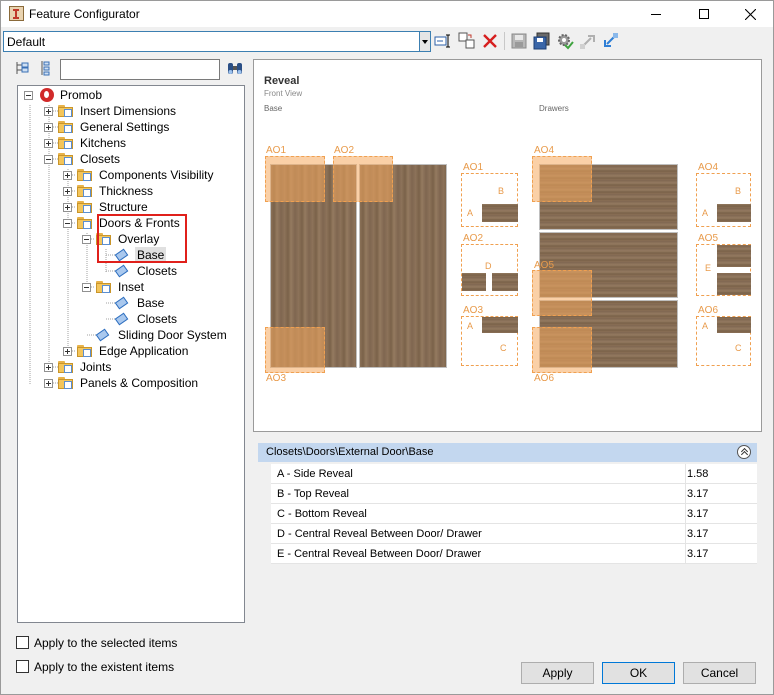 Image resolution: width=774 pixels, height=695 pixels. I want to click on gear-check-icon, so click(566, 42).